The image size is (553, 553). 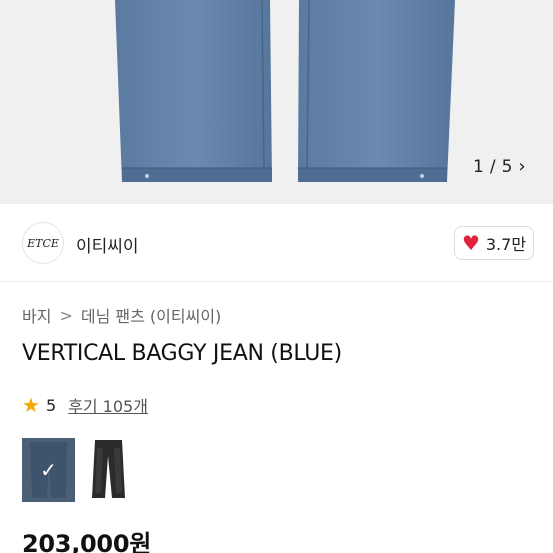 I want to click on like-button: ♥ 3.7만, so click(x=494, y=243).